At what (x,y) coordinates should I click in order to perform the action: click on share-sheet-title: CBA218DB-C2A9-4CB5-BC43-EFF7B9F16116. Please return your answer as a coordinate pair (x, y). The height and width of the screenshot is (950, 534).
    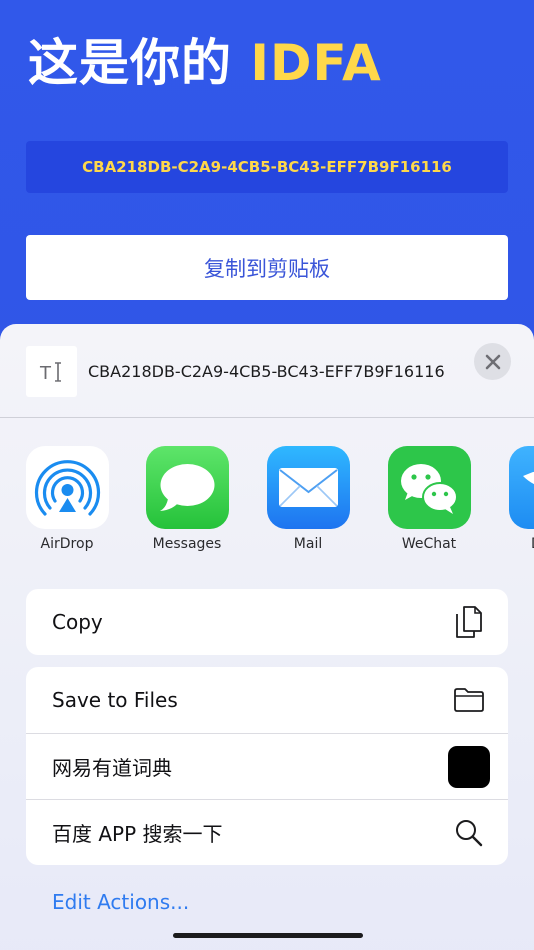
    Looking at the image, I should click on (266, 371).